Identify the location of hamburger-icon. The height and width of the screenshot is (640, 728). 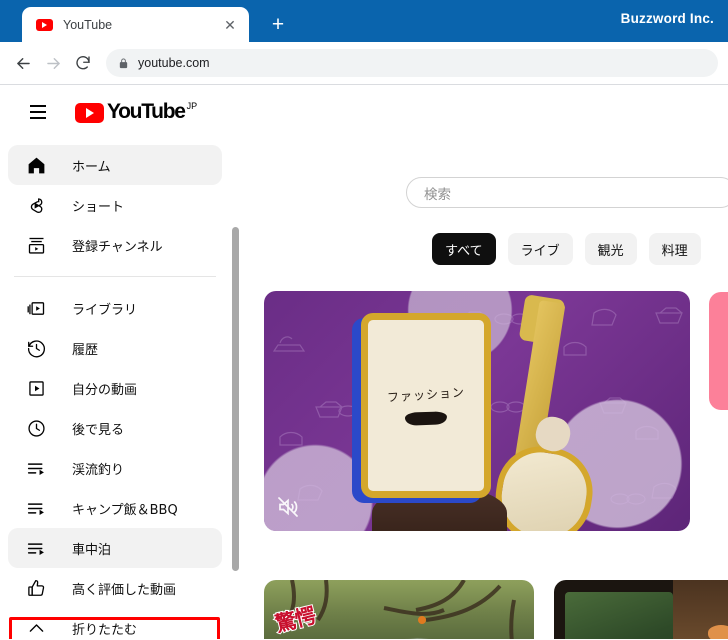
(38, 112).